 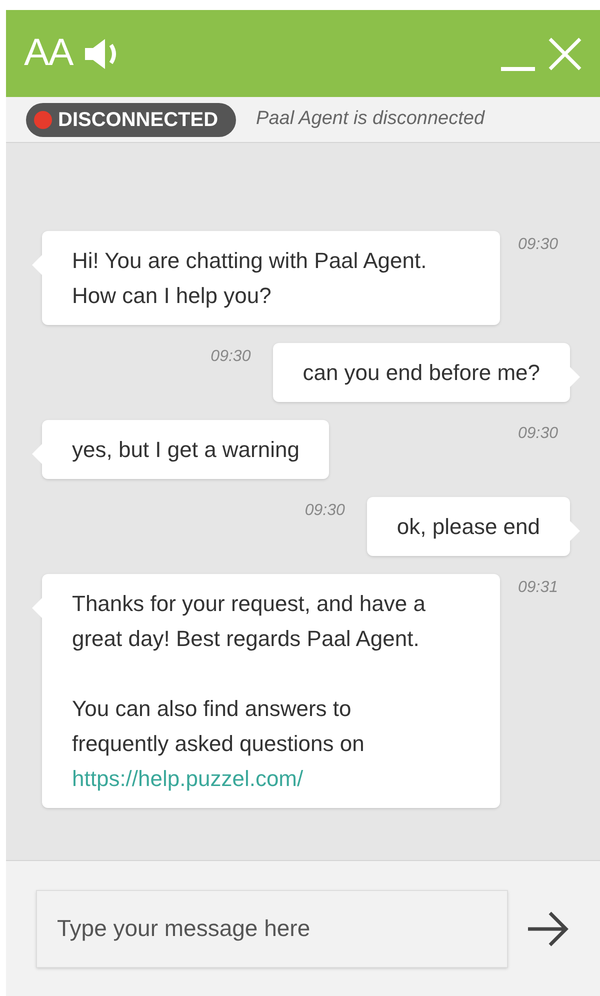 I want to click on message-text: can you end before me?, so click(x=421, y=373).